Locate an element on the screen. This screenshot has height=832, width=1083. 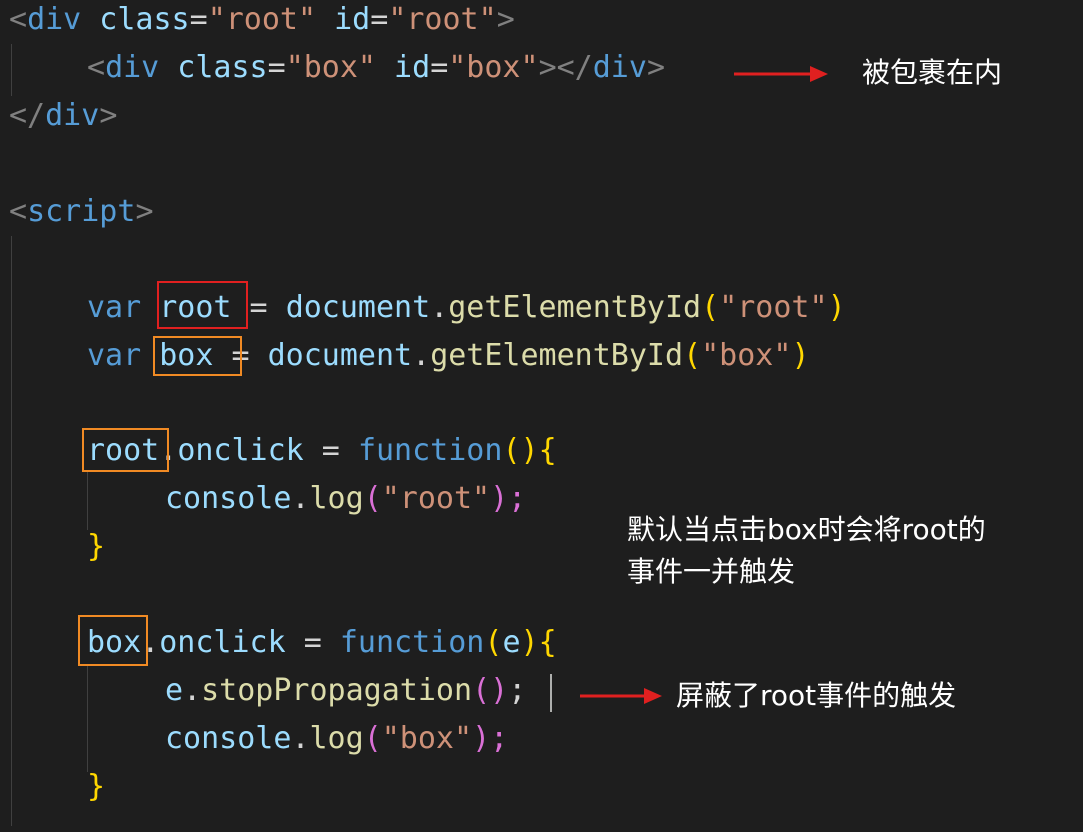
code-line-12: } is located at coordinates (96, 547).